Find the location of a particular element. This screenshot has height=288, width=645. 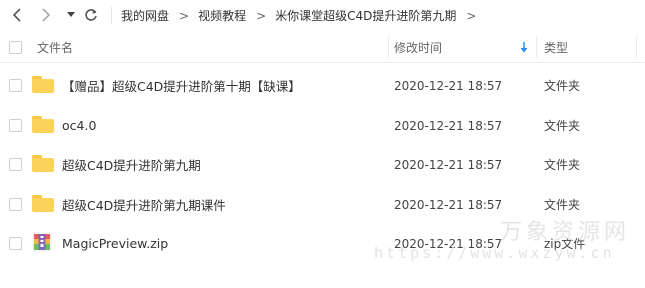

forward-button is located at coordinates (46, 15).